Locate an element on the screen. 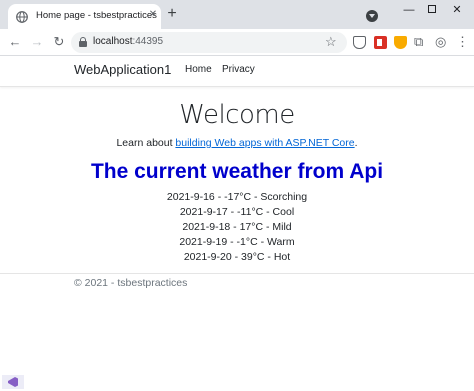 This screenshot has width=474, height=391. nav-privacy-link: Privacy is located at coordinates (238, 69).